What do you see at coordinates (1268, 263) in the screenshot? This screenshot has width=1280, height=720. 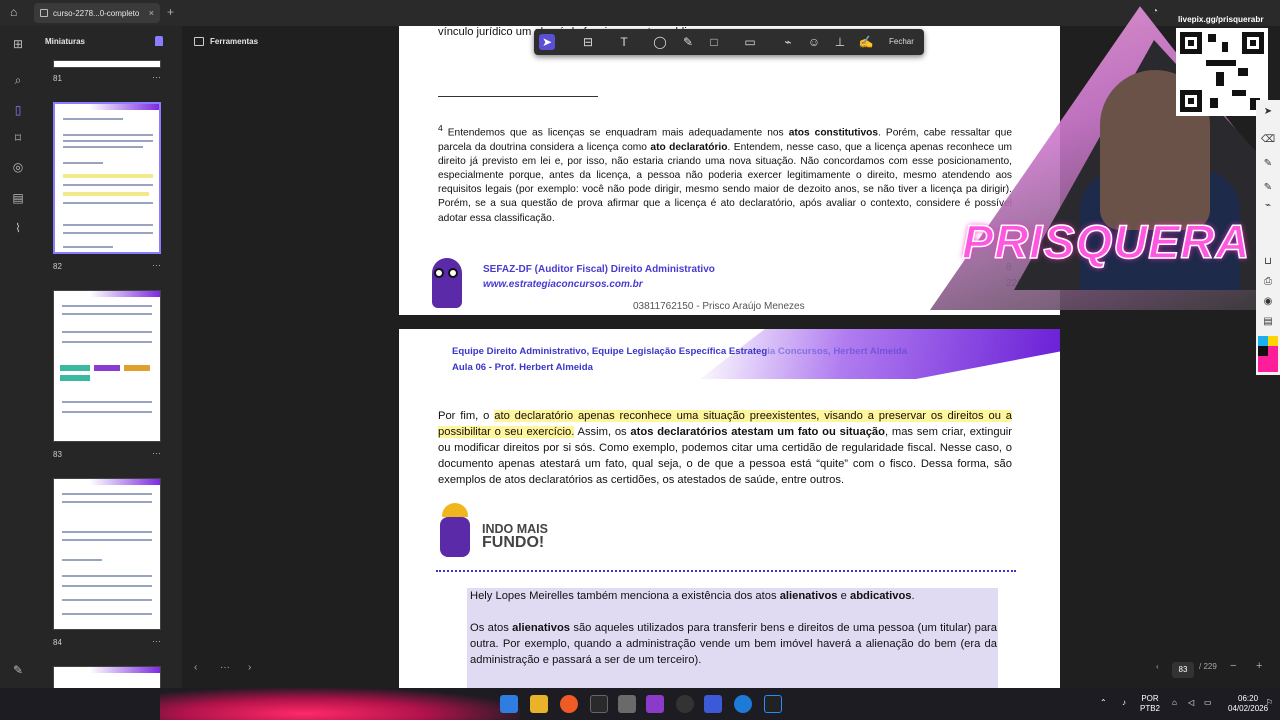 I see `cart-icon: ⊔` at bounding box center [1268, 263].